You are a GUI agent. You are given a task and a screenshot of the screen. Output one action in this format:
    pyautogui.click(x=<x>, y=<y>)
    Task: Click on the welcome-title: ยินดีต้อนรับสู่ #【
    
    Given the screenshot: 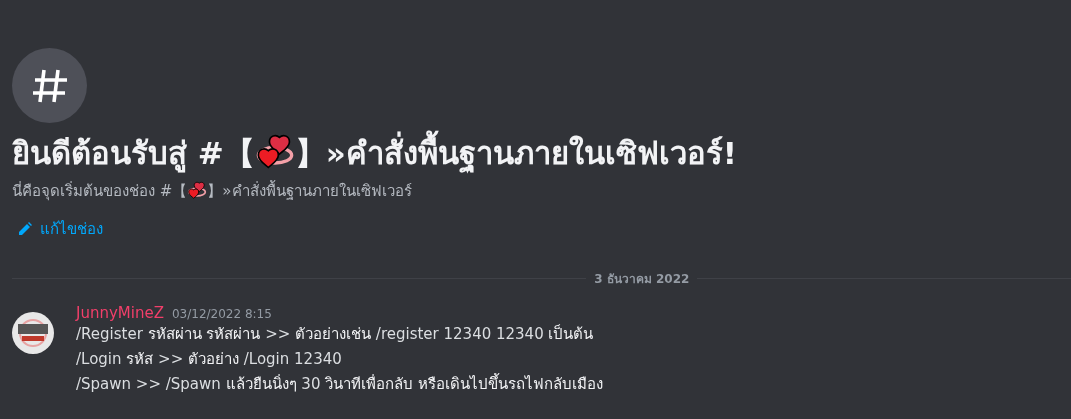 What is the action you would take?
    pyautogui.click(x=133, y=154)
    